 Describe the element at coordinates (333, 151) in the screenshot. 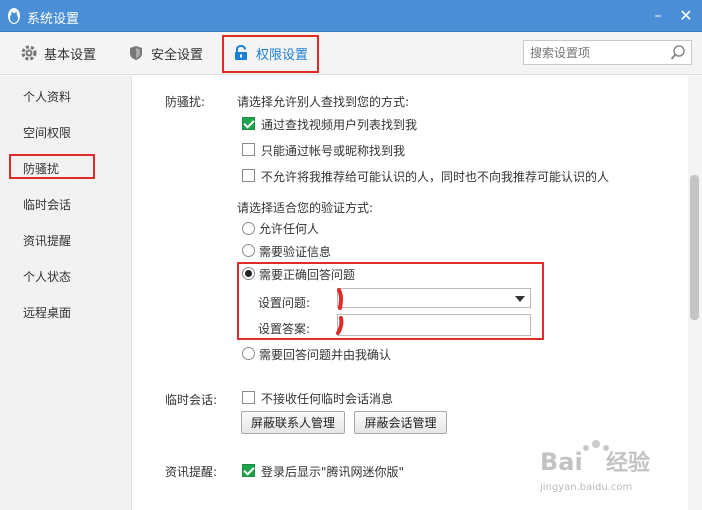

I see `find-option-label: 只能通过帐号或昵称找到我` at that location.